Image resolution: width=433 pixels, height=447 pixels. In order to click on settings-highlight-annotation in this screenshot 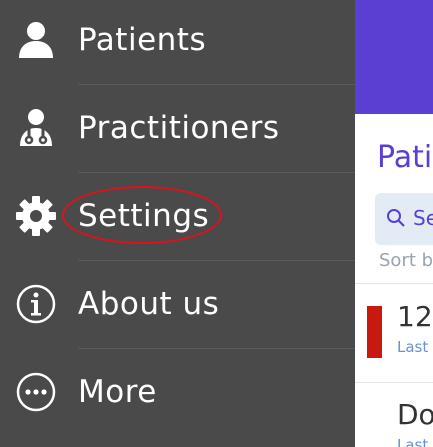, I will do `click(142, 215)`.